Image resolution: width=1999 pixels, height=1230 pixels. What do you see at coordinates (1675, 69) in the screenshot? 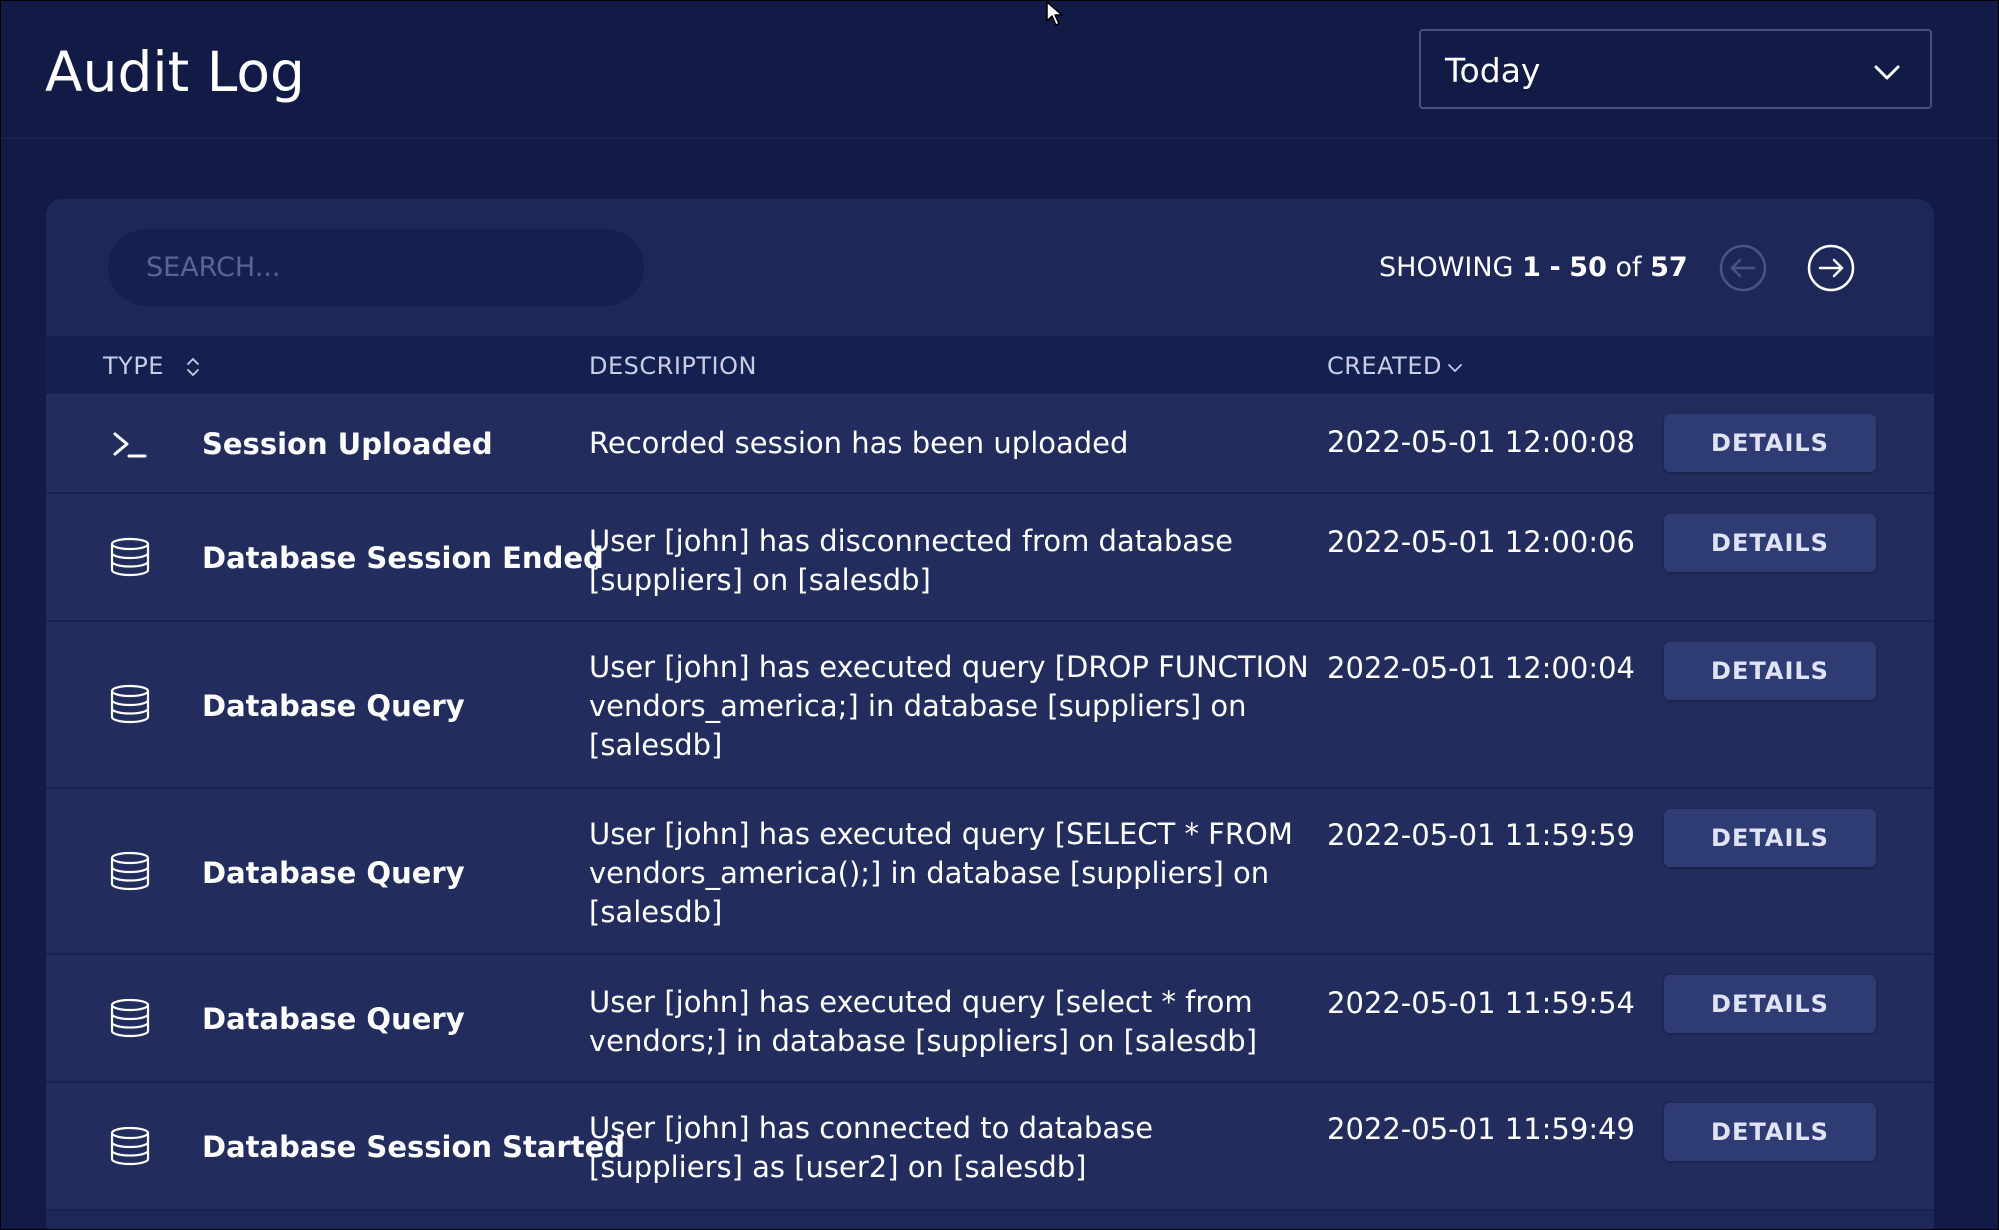
I see `date-range-select: Today` at bounding box center [1675, 69].